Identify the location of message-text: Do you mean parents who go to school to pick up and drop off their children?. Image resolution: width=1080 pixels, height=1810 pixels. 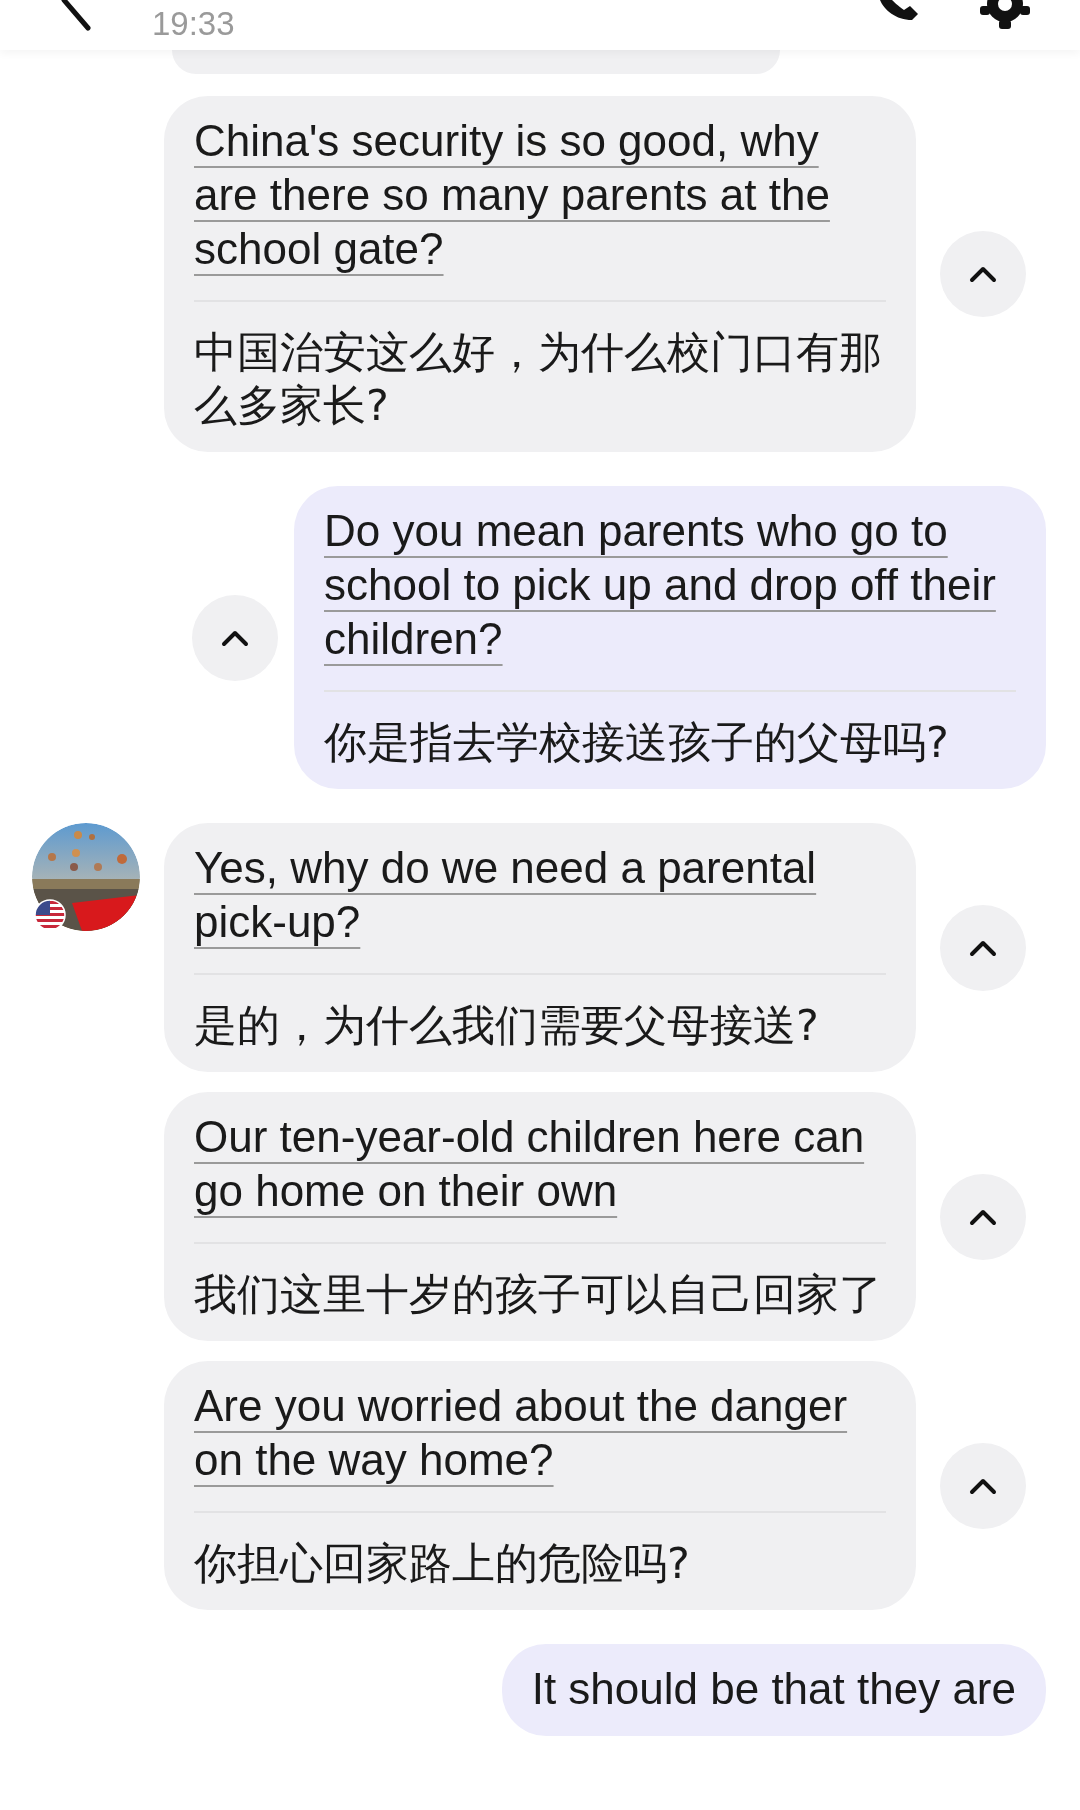
(660, 585).